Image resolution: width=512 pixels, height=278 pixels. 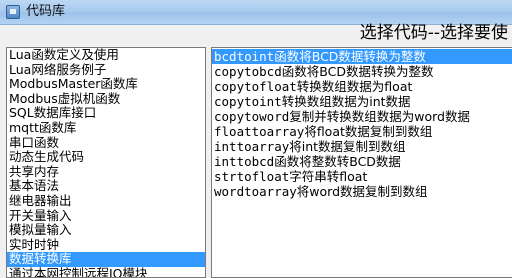 I want to click on function-item: copytoword复制并转换数组数据为word数据, so click(x=362, y=116).